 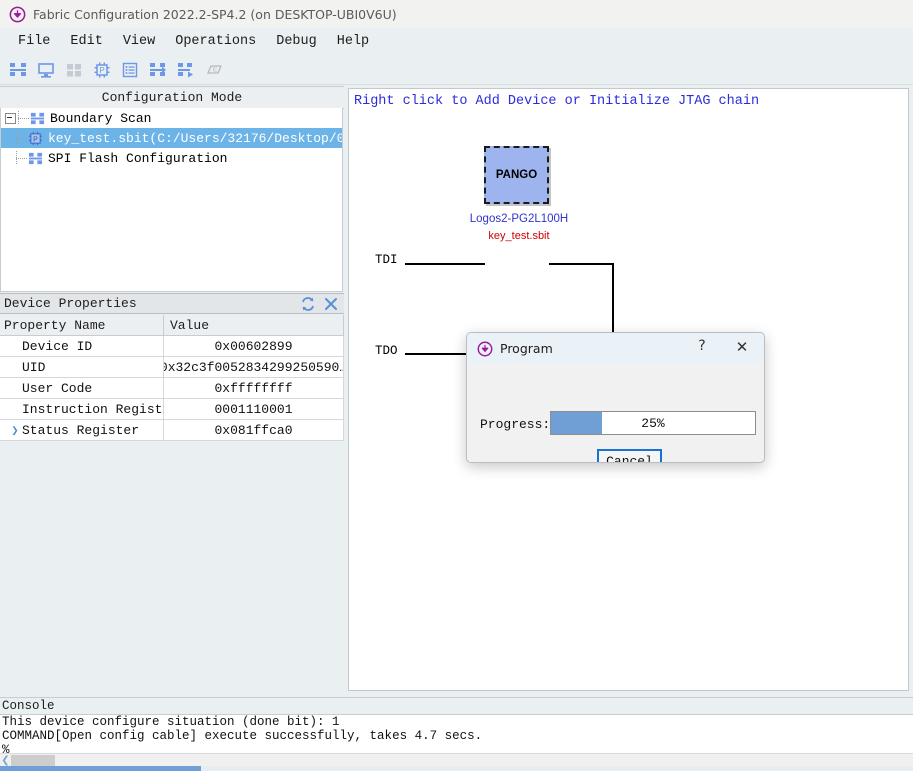 I want to click on status-progress-fill, so click(x=100, y=768).